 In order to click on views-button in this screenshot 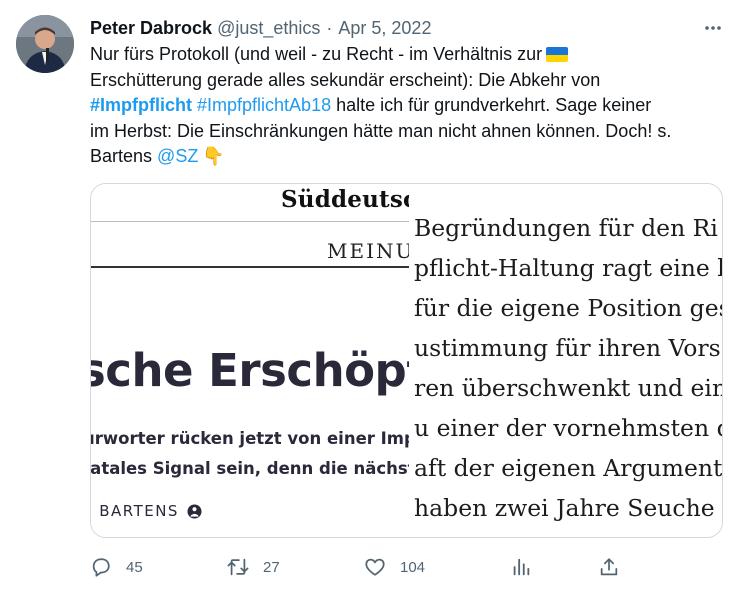, I will do `click(521, 567)`.